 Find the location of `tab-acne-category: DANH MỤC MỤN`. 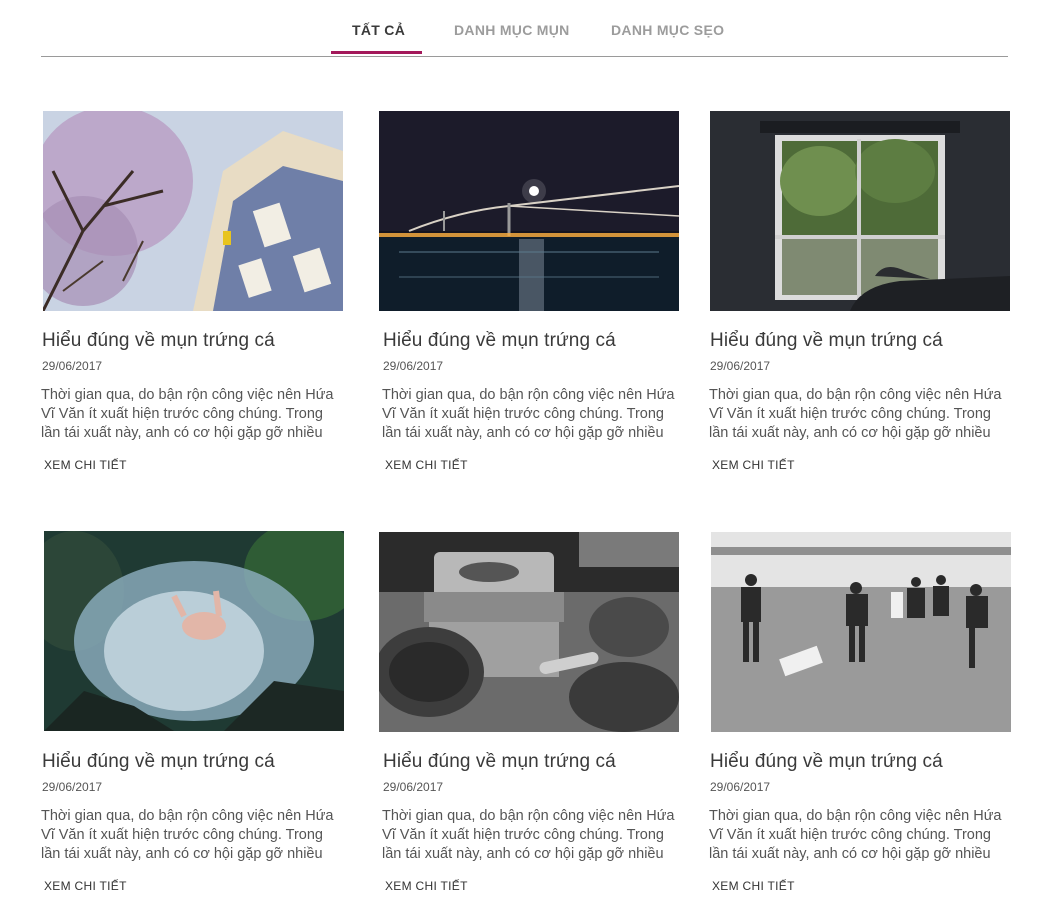

tab-acne-category: DANH MỤC MỤN is located at coordinates (512, 30).